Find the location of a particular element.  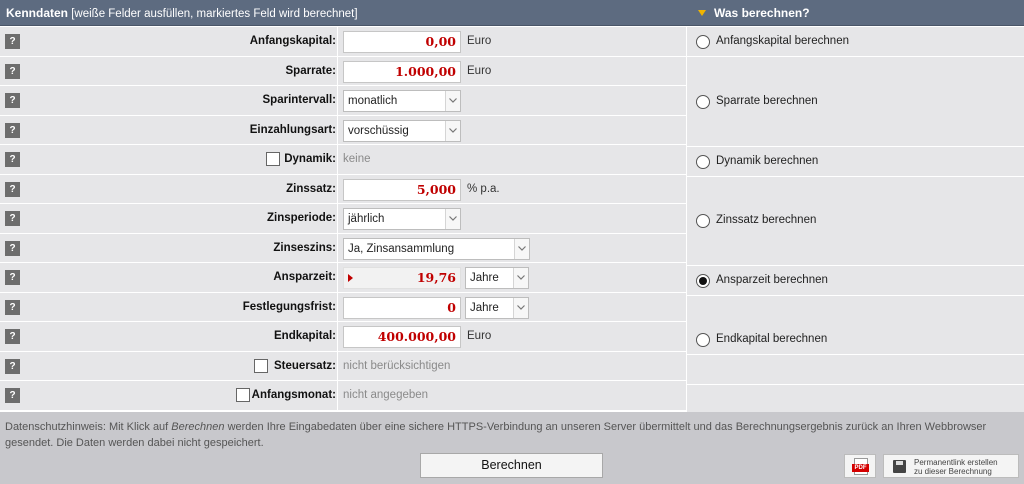

zinseszins-select: Ja, Zinsansammlung is located at coordinates (436, 248).